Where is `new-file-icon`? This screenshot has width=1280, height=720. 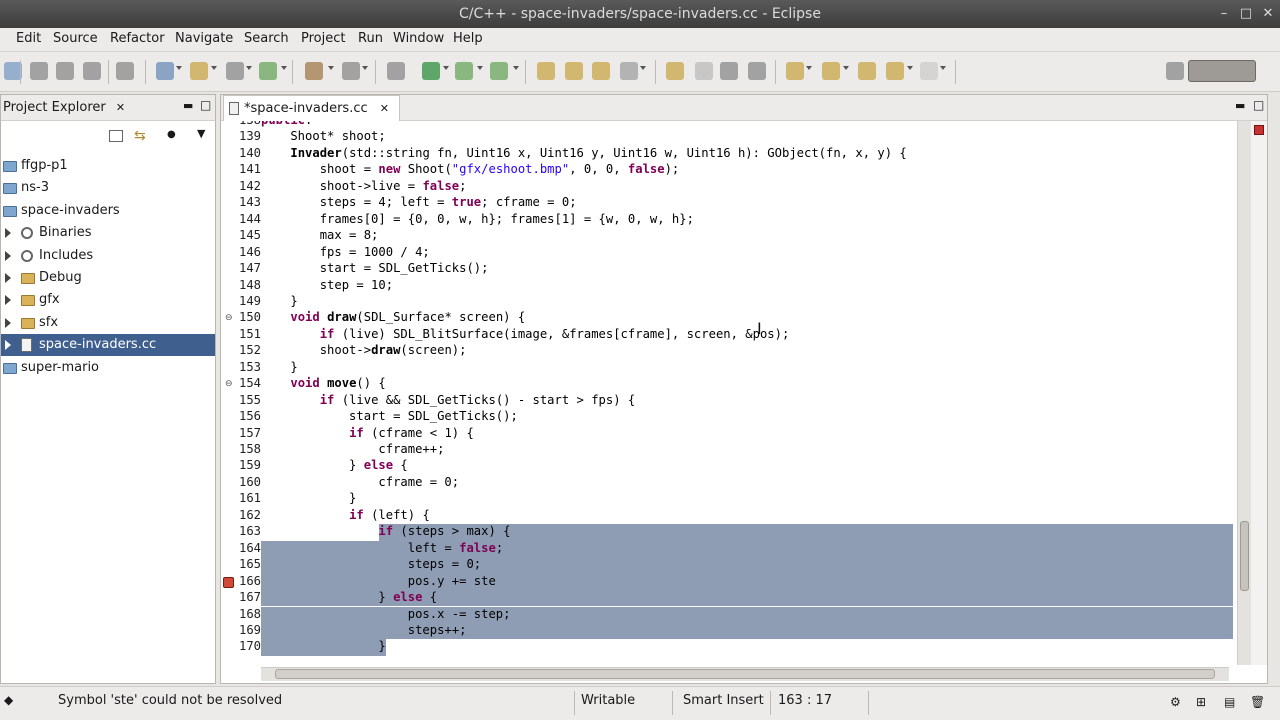 new-file-icon is located at coordinates (268, 71).